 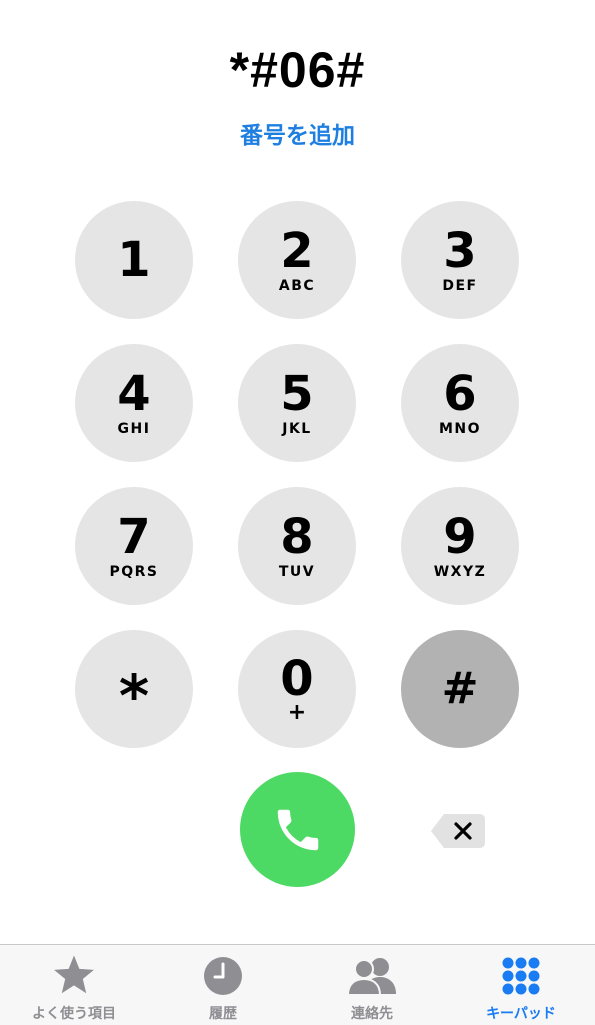 I want to click on key-digit: 1, so click(x=134, y=260).